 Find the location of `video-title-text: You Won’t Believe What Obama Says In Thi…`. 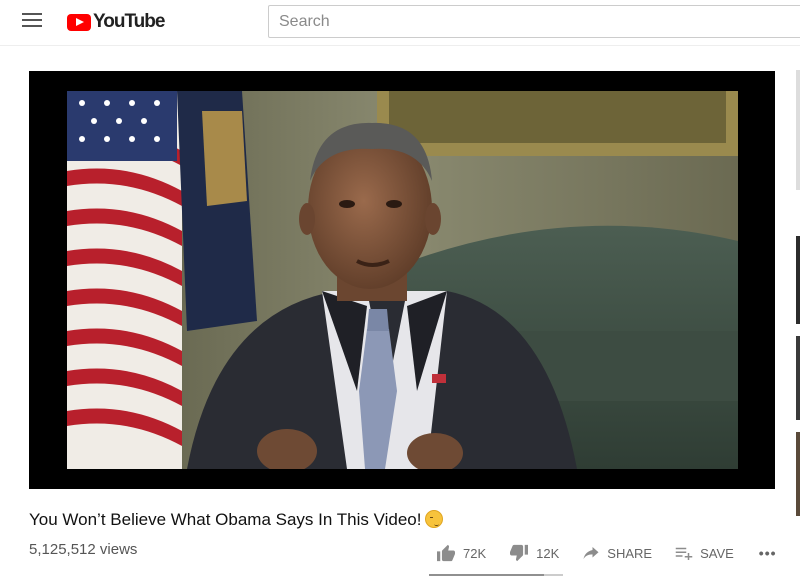

video-title-text: You Won’t Believe What Obama Says In Thi… is located at coordinates (225, 519).